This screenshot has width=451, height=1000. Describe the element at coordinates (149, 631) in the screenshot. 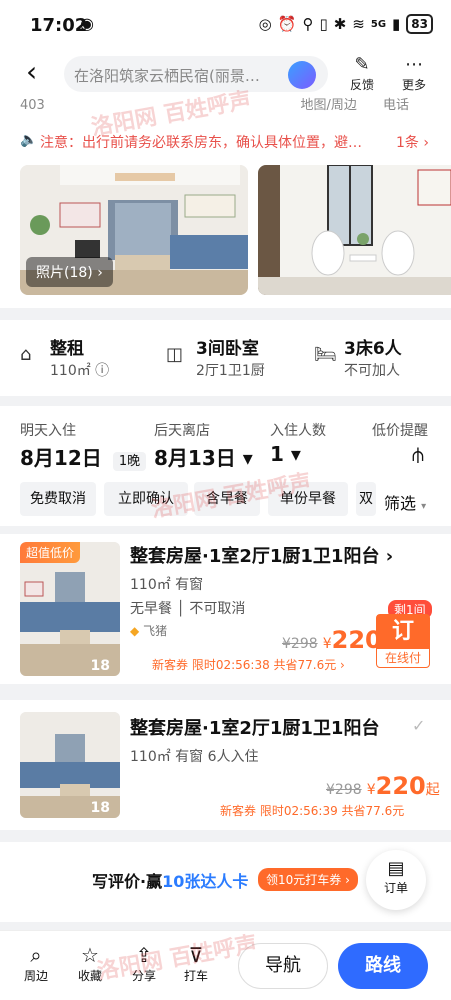

I see `platform-fliggy: ◆ 飞猪` at that location.